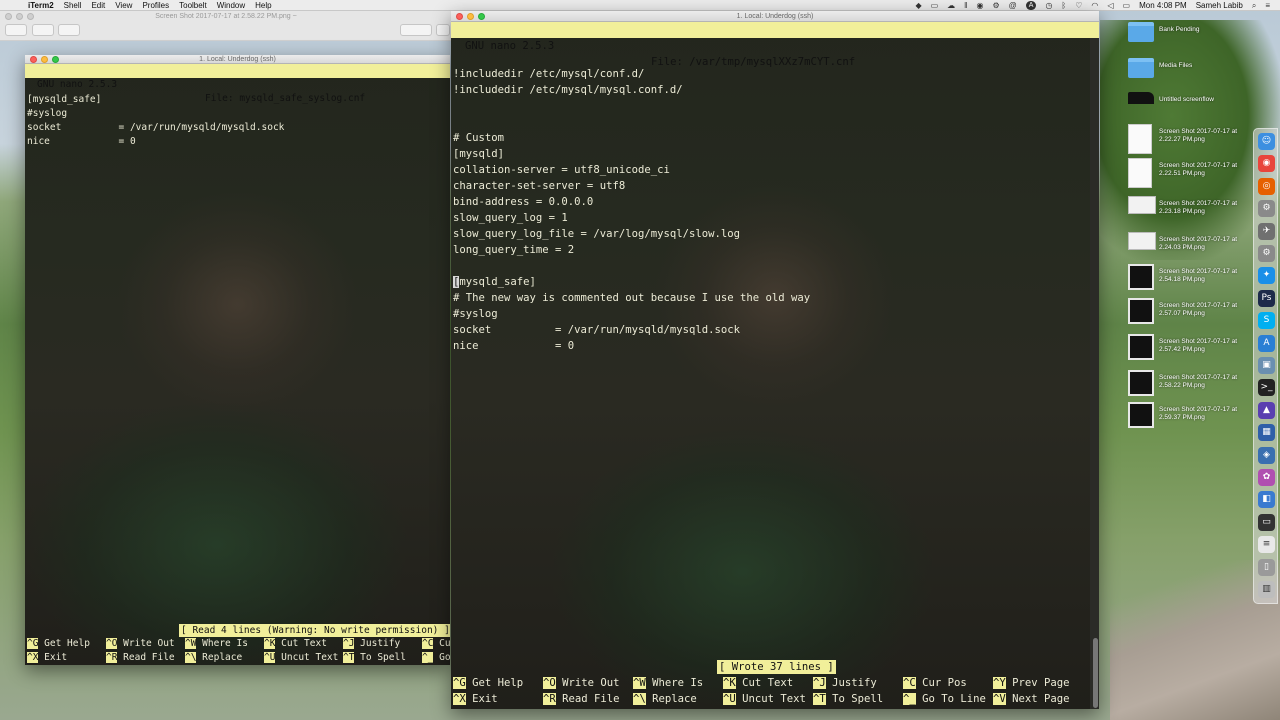 This screenshot has height=720, width=1280. What do you see at coordinates (539, 186) in the screenshot?
I see `editor-line: character-set-server = utf8` at bounding box center [539, 186].